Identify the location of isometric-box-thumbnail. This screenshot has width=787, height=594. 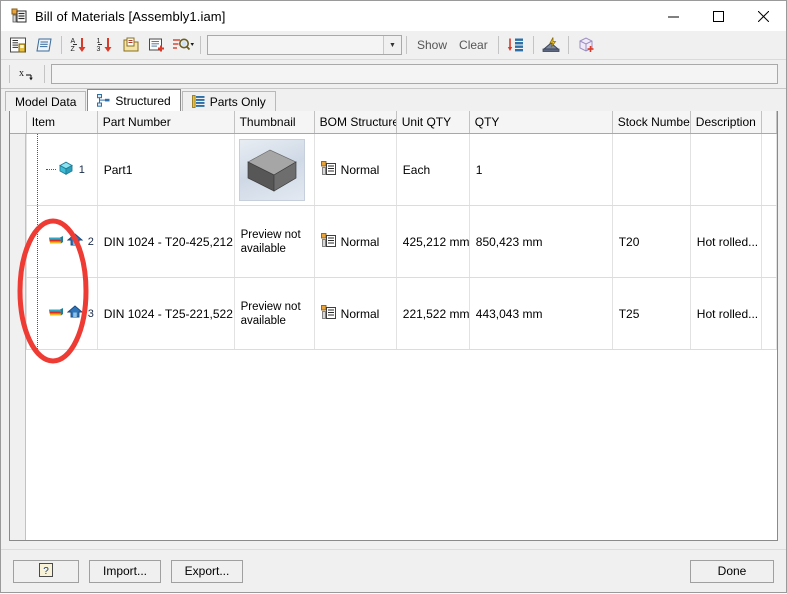
(271, 169).